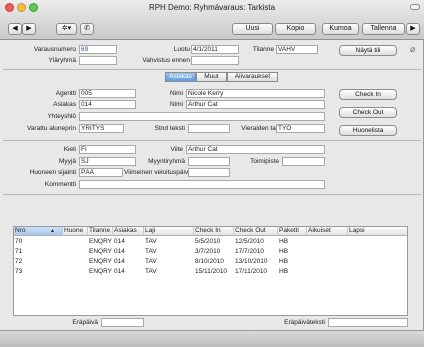  Describe the element at coordinates (368, 130) in the screenshot. I see `room-list-button: Huonelista` at that location.